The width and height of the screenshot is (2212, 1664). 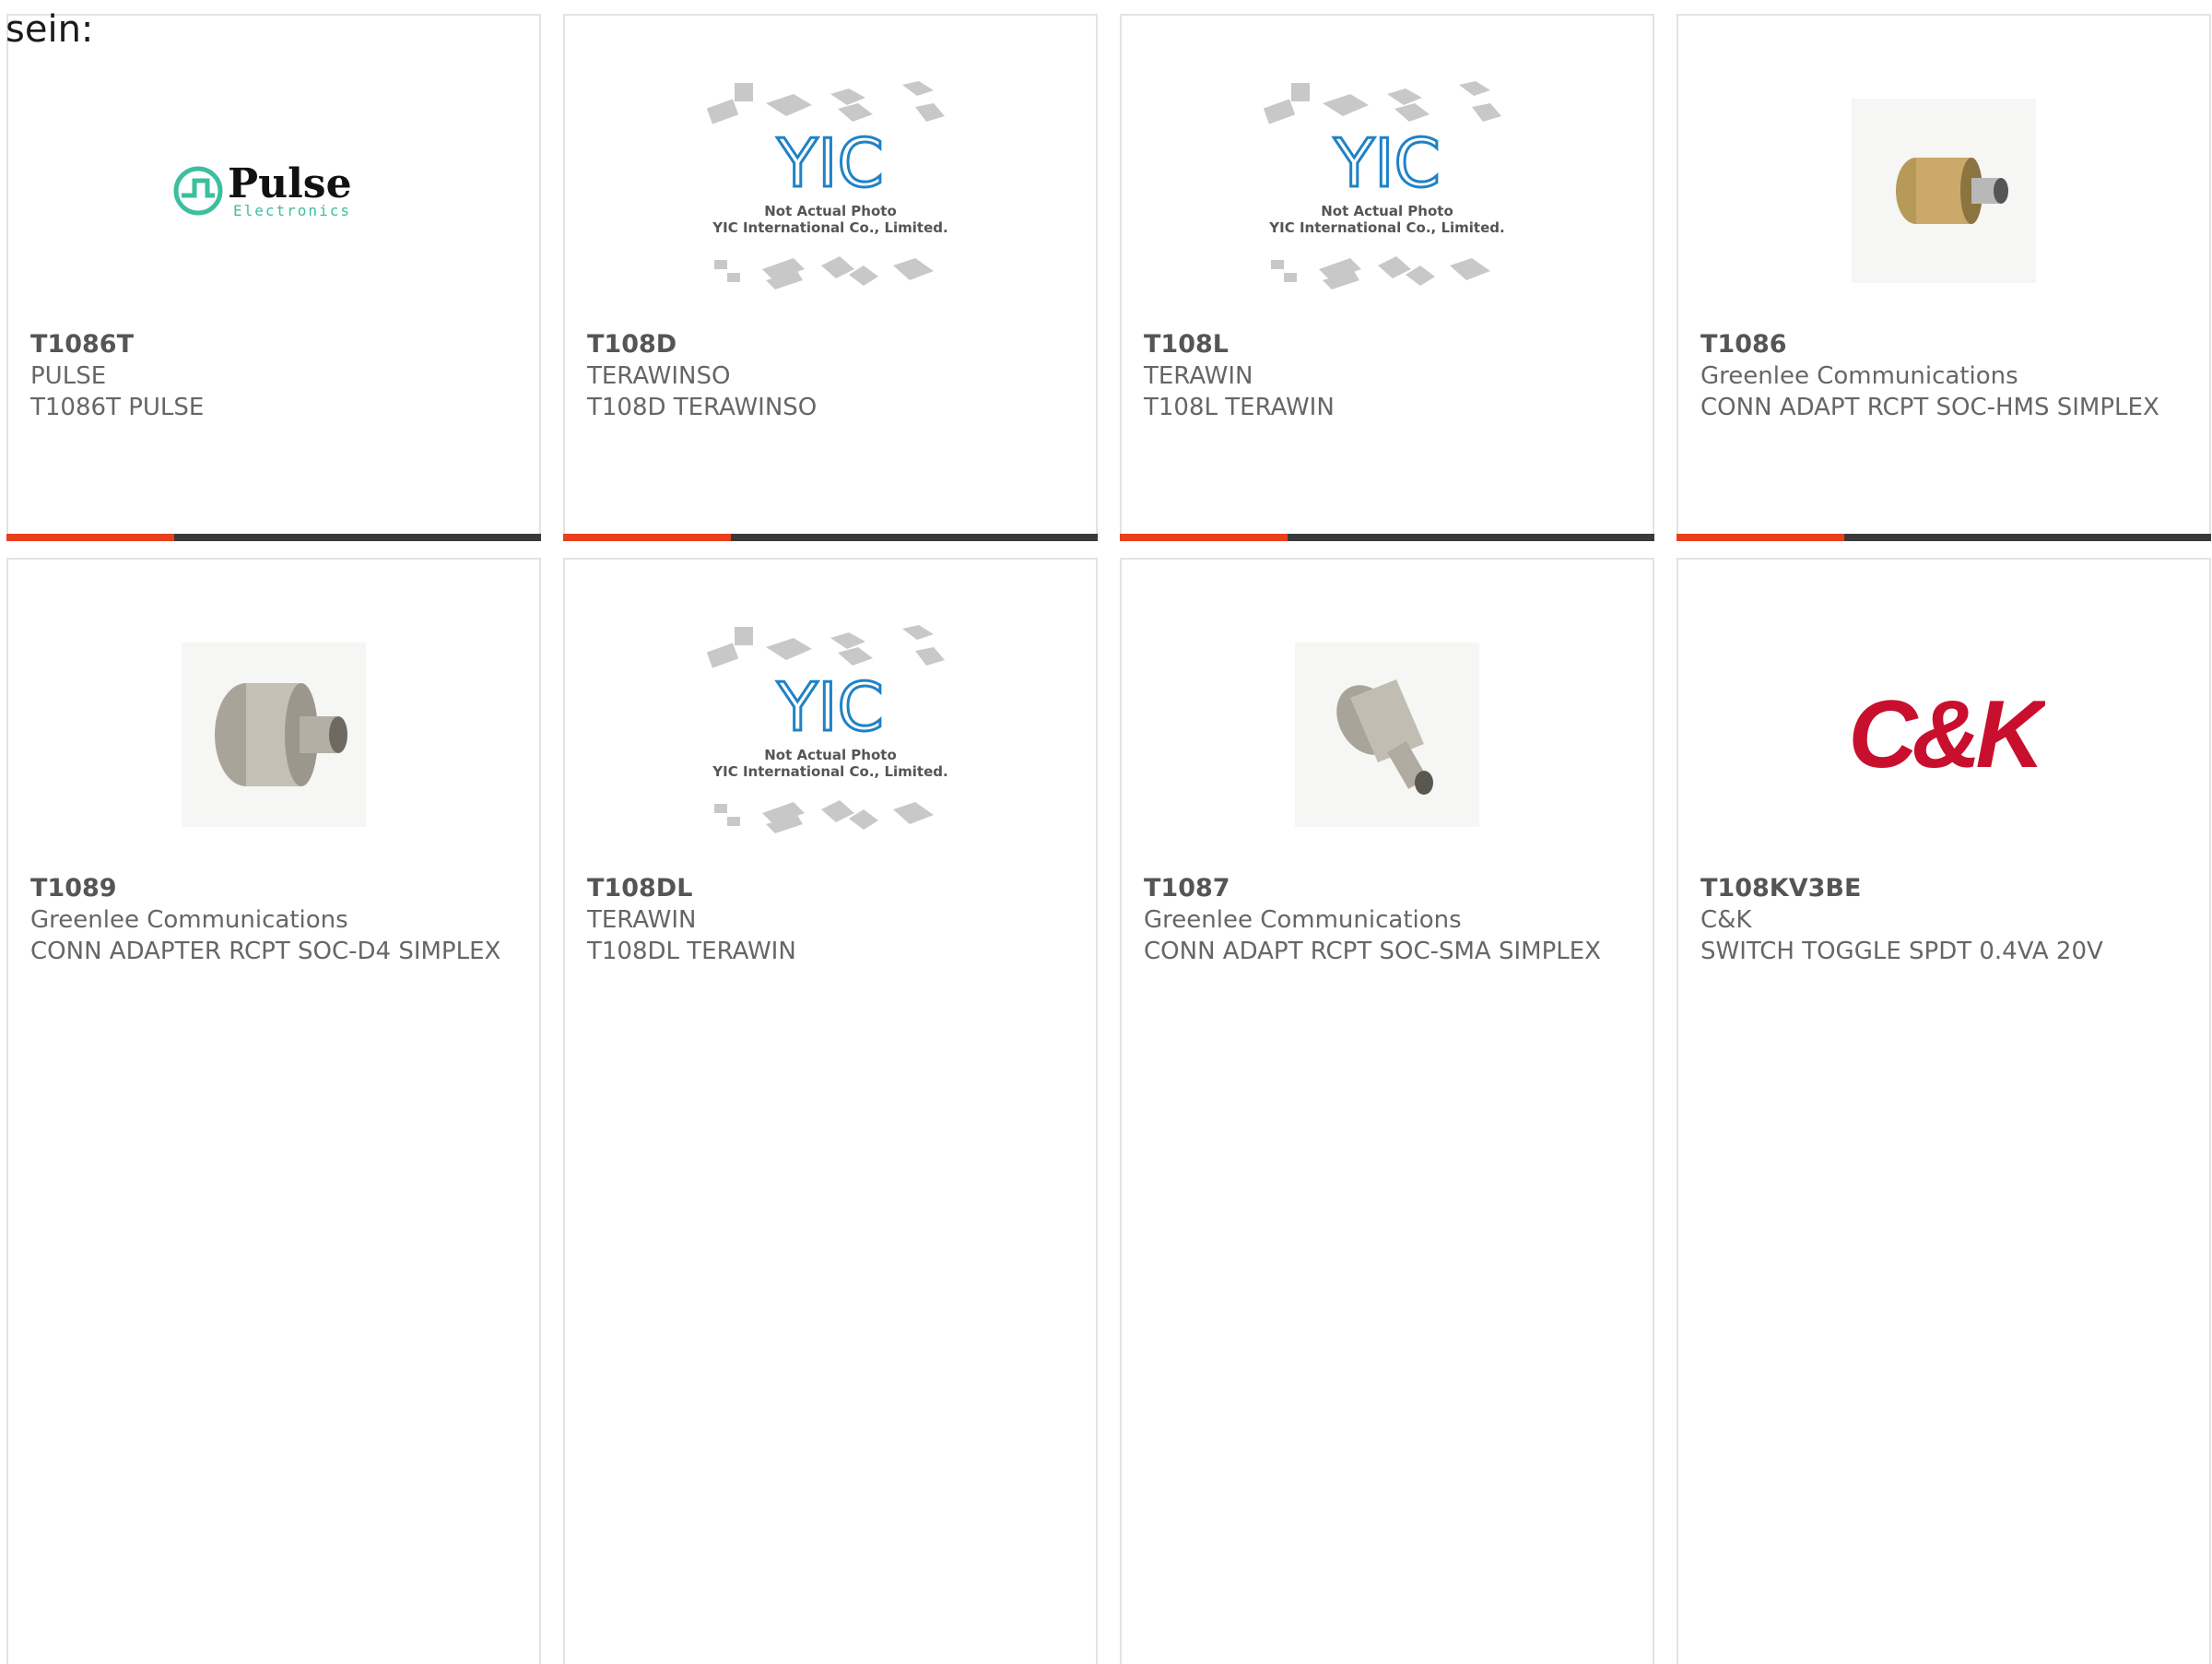 I want to click on part-number: T108L, so click(x=1383, y=344).